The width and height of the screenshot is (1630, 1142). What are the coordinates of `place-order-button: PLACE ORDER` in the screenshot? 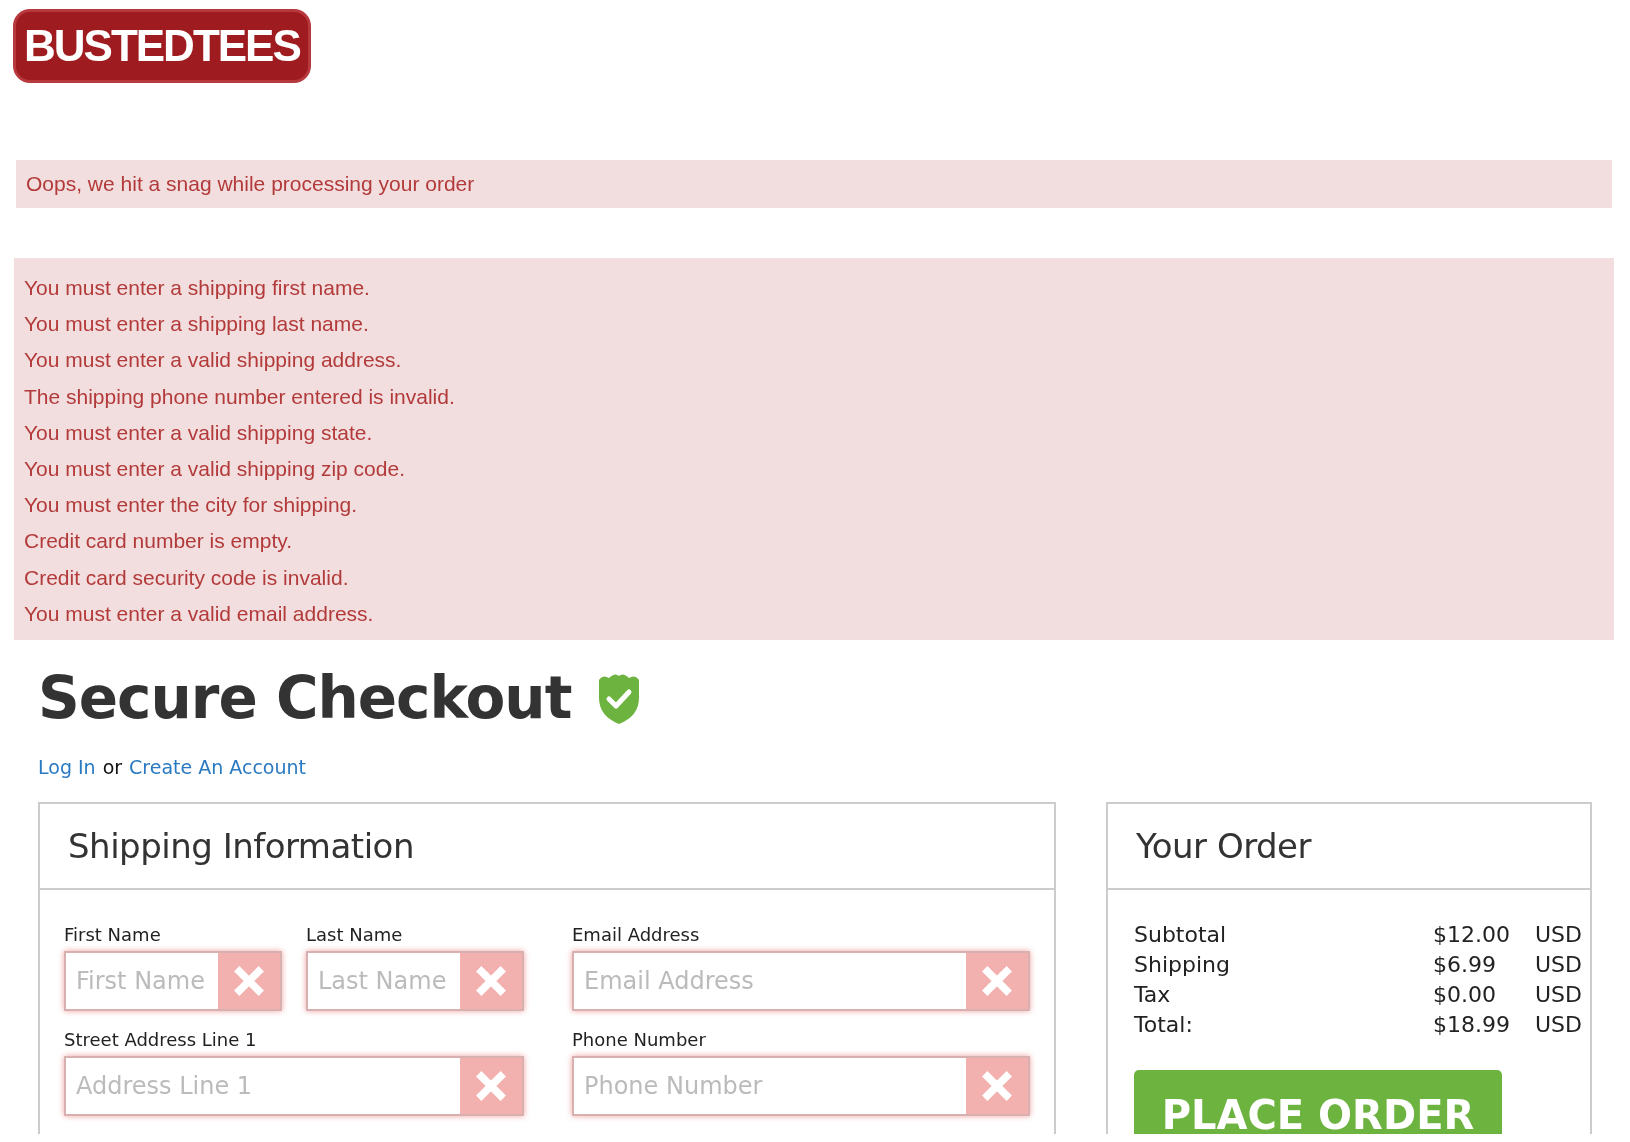 It's located at (1318, 1102).